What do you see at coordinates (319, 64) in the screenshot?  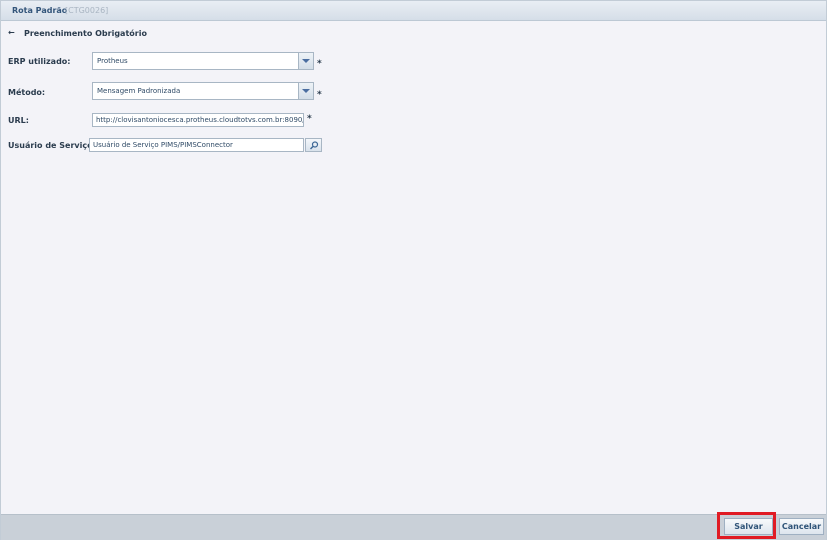 I see `erp-required-mark: *` at bounding box center [319, 64].